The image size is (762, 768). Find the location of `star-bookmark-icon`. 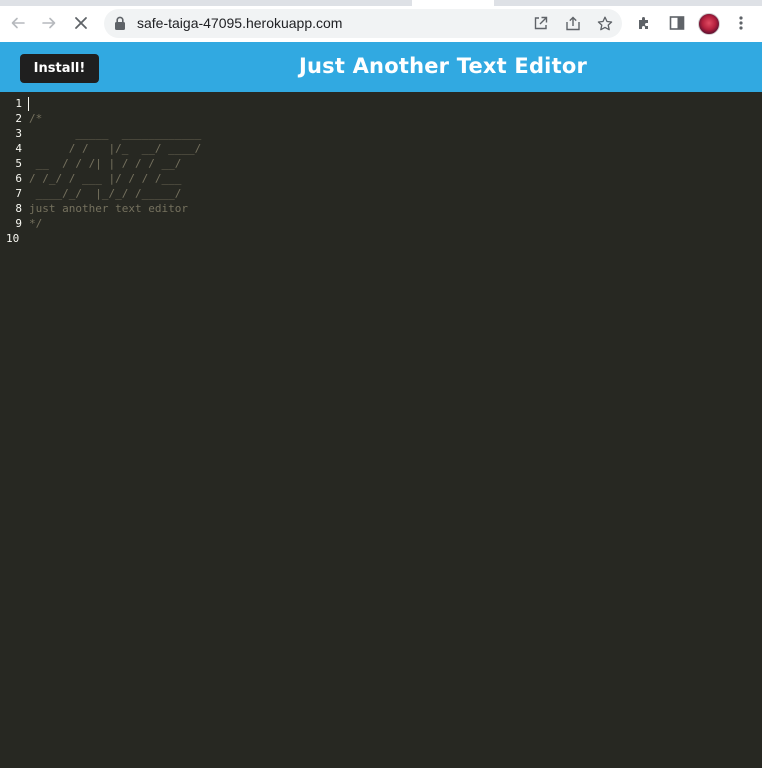

star-bookmark-icon is located at coordinates (605, 23).